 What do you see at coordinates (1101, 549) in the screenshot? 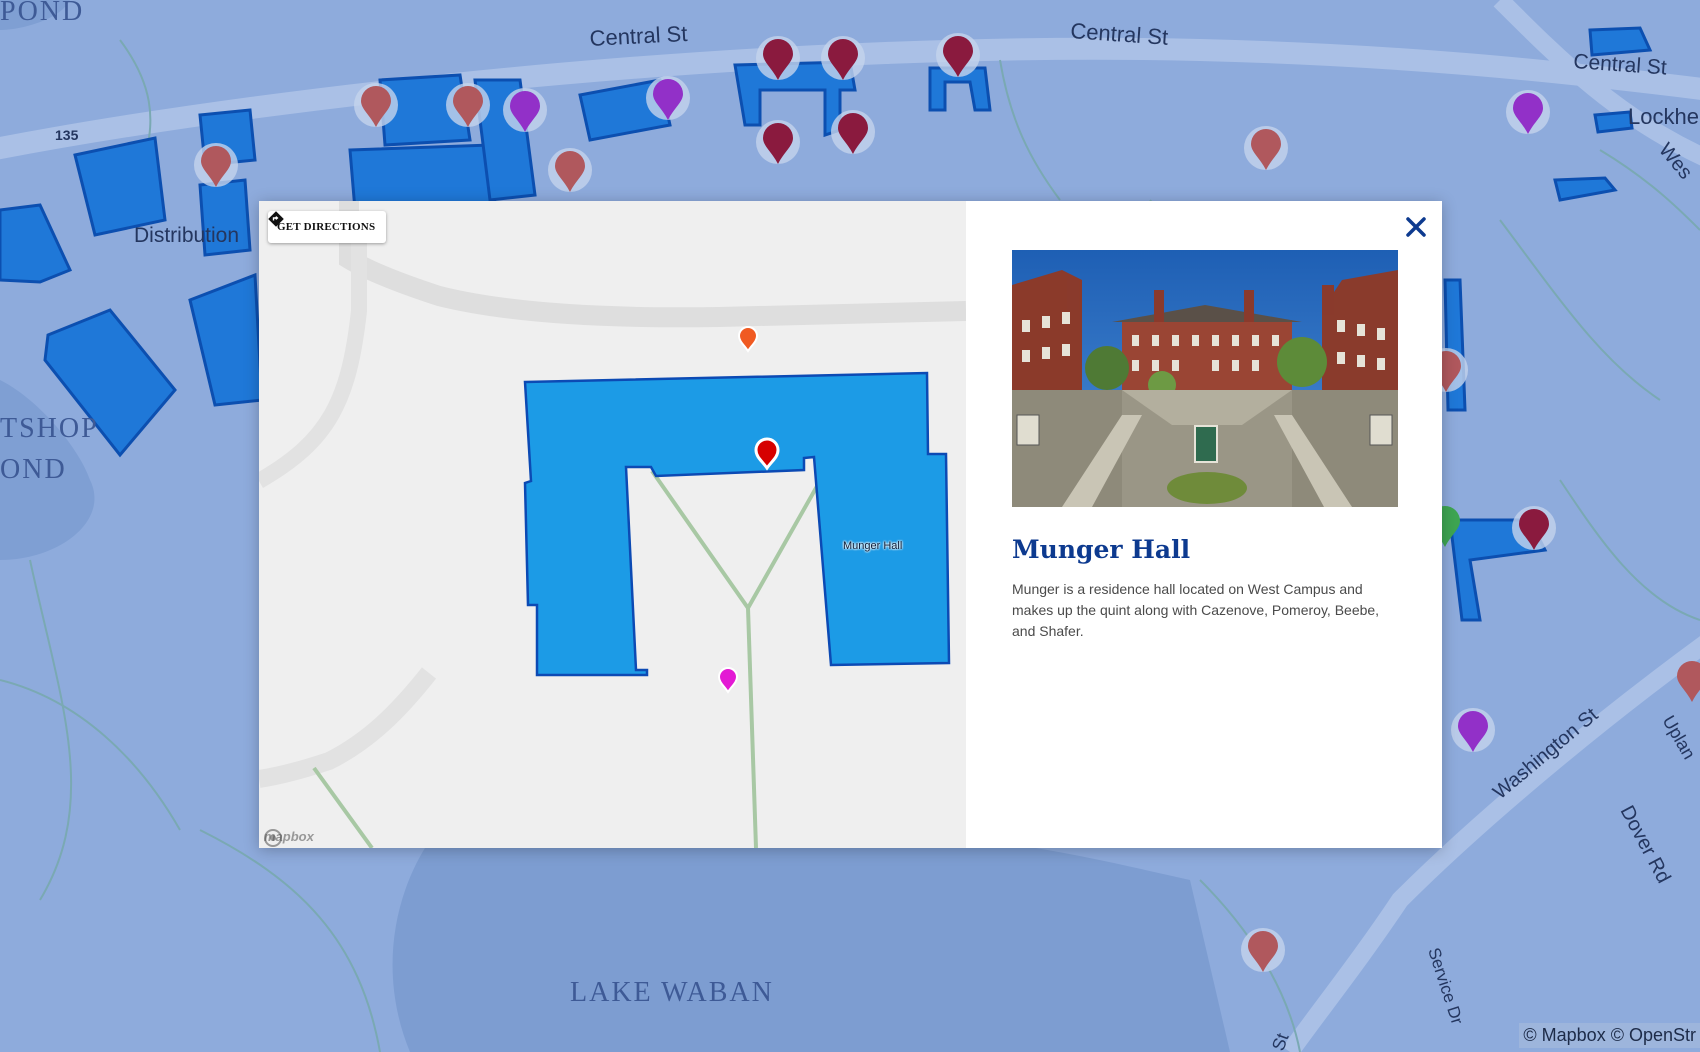
I see `building-title: Munger Hall` at bounding box center [1101, 549].